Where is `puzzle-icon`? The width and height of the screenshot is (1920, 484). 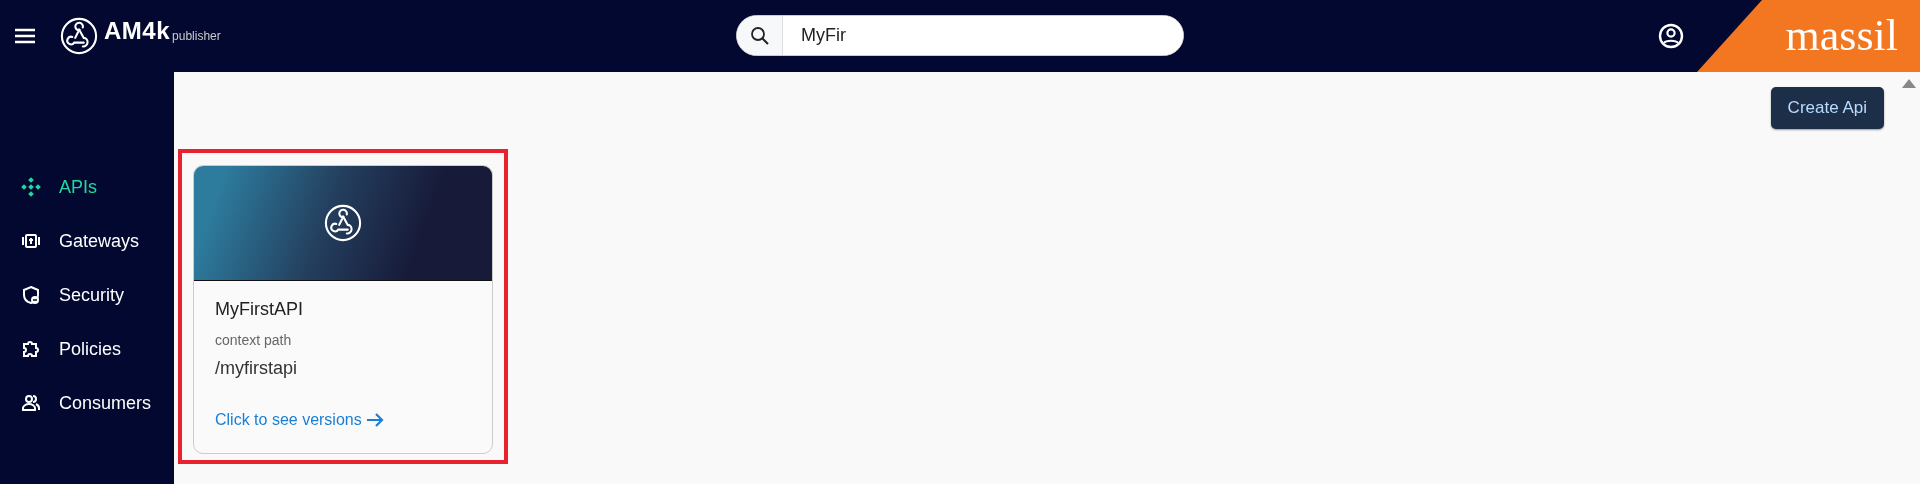 puzzle-icon is located at coordinates (31, 349).